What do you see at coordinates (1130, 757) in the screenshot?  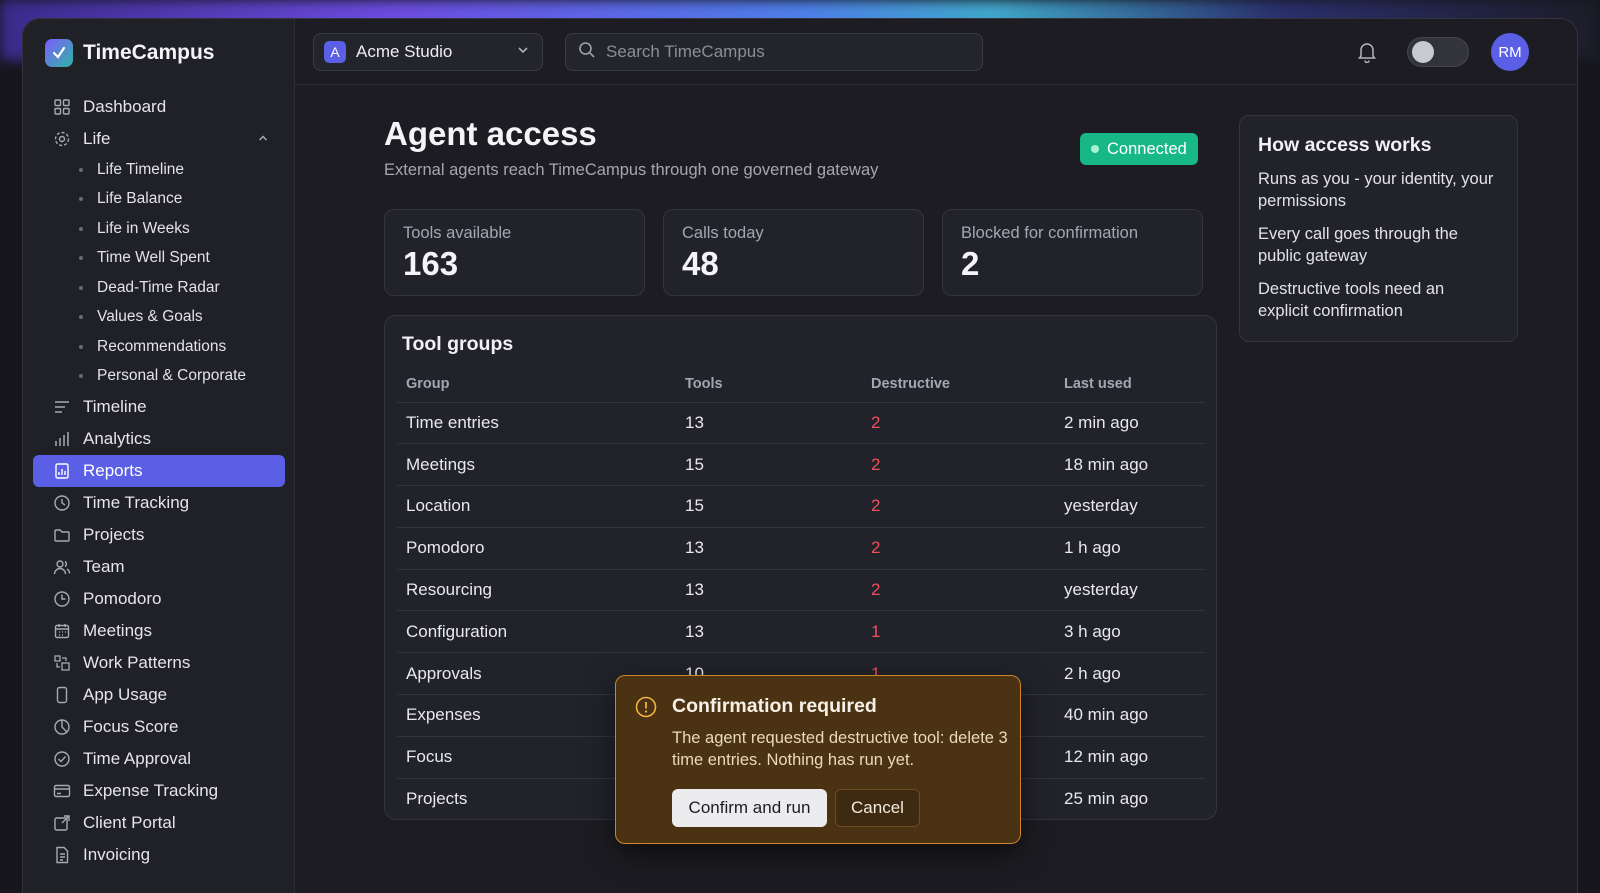 I see `cell-last-used: 12 min ago` at bounding box center [1130, 757].